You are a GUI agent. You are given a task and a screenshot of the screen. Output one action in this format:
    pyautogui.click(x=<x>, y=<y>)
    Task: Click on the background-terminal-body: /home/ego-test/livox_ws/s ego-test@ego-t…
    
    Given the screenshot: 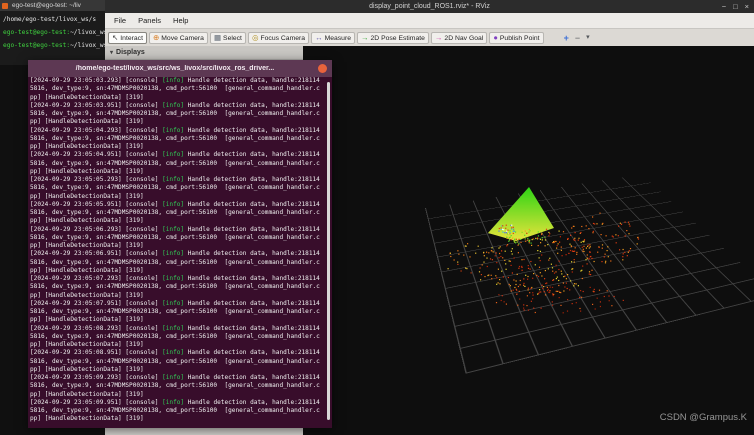 What is the action you would take?
    pyautogui.click(x=55, y=38)
    